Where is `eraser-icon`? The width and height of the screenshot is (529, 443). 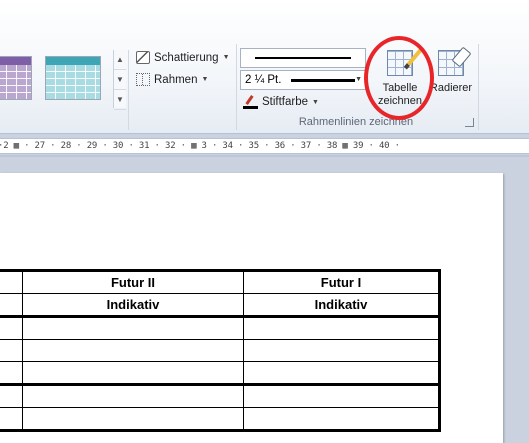 eraser-icon is located at coordinates (451, 63).